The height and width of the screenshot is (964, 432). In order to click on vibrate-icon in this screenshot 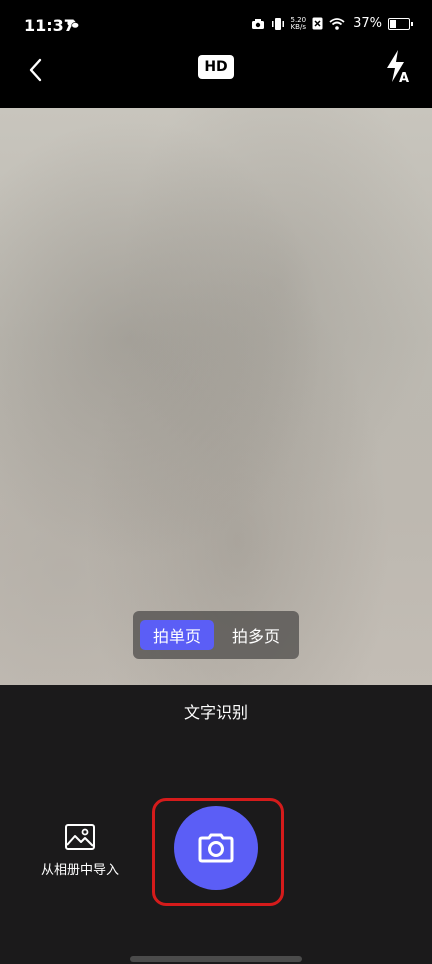, I will do `click(277, 23)`.